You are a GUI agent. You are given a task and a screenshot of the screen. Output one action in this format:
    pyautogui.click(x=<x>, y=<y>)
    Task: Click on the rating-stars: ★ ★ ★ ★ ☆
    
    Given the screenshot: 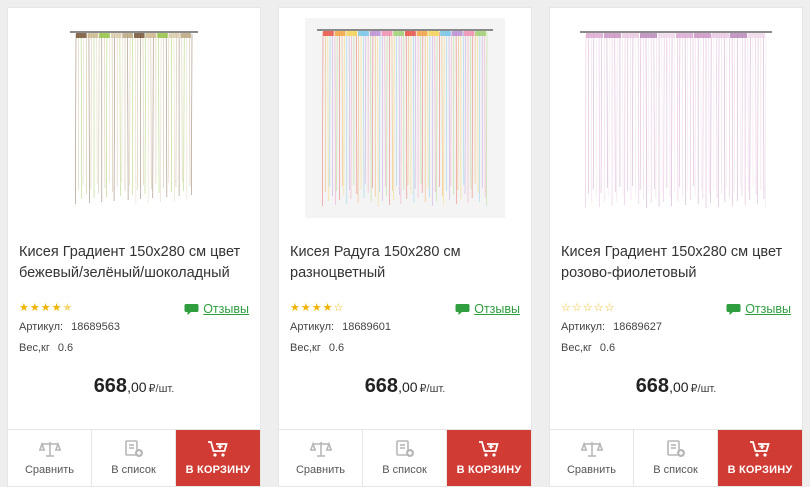 What is the action you would take?
    pyautogui.click(x=316, y=308)
    